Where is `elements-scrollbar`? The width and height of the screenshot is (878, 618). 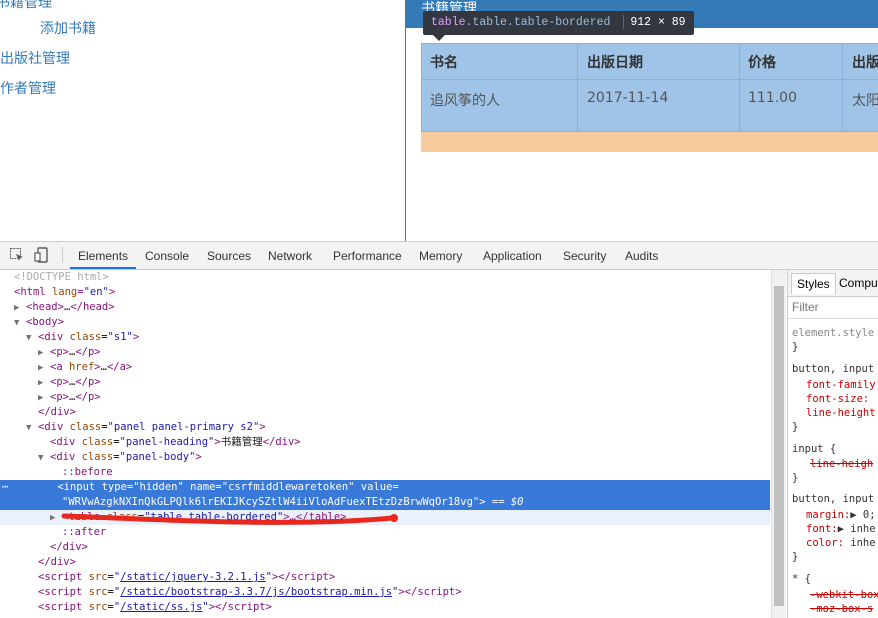 elements-scrollbar is located at coordinates (778, 444).